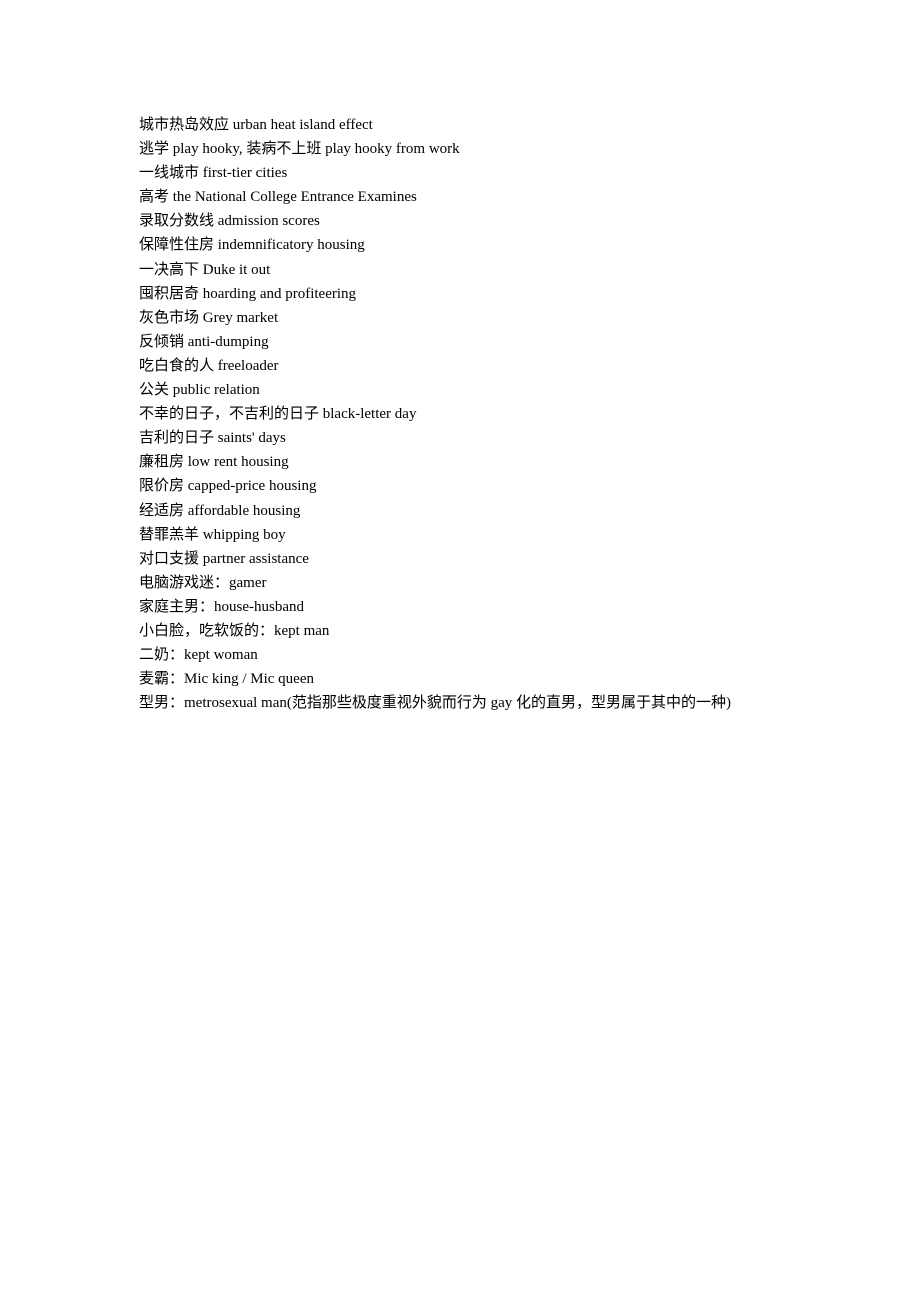  I want to click on vocabulary-line: 吉利的日子 saints' days, so click(212, 438).